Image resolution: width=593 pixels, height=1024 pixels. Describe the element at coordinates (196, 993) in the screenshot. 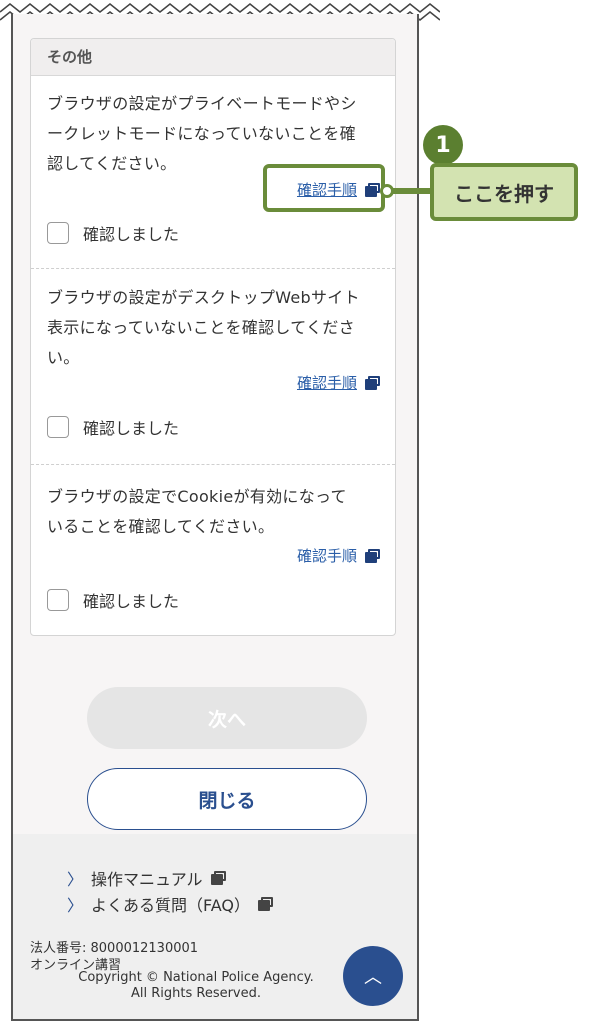

I see `copyright-line: All Rights Reserved.` at that location.